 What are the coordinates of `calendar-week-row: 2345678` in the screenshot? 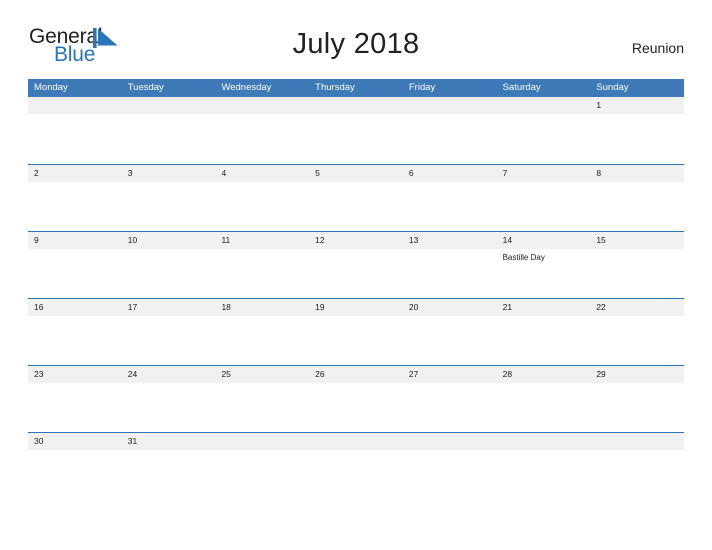 It's located at (356, 197).